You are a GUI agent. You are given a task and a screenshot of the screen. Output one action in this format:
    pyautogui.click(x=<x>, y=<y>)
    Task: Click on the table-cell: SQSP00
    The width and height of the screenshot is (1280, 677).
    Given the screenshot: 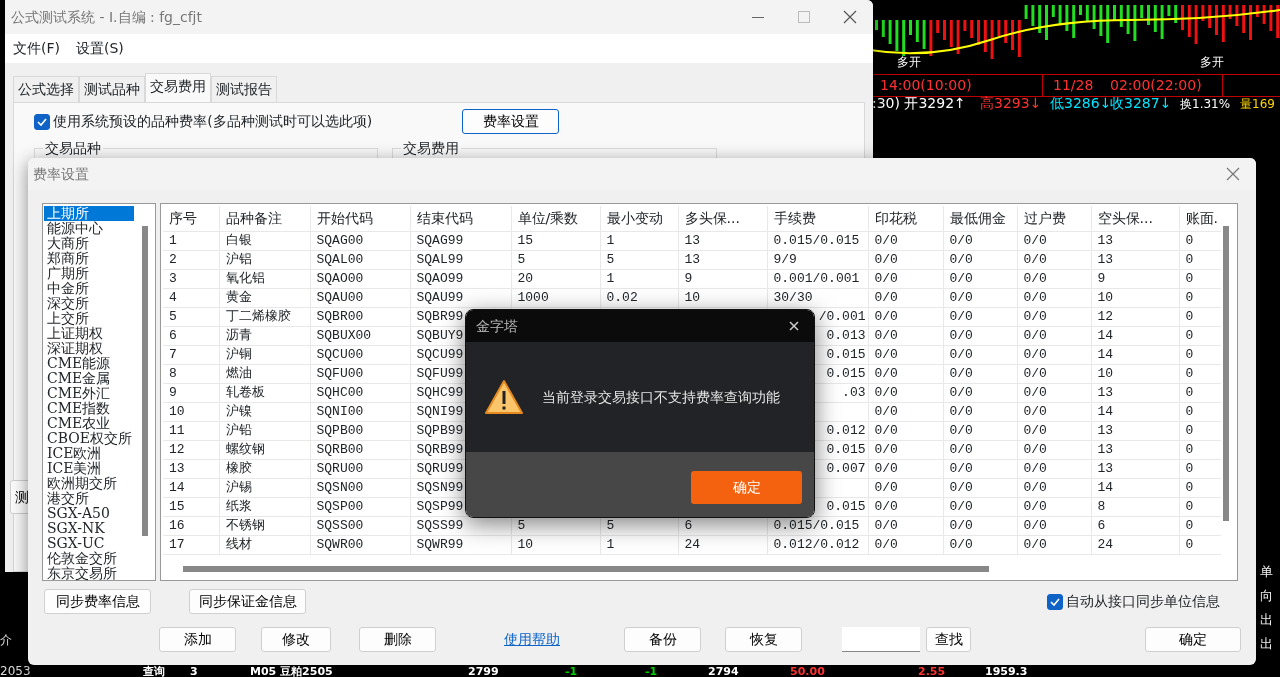 What is the action you would take?
    pyautogui.click(x=360, y=506)
    